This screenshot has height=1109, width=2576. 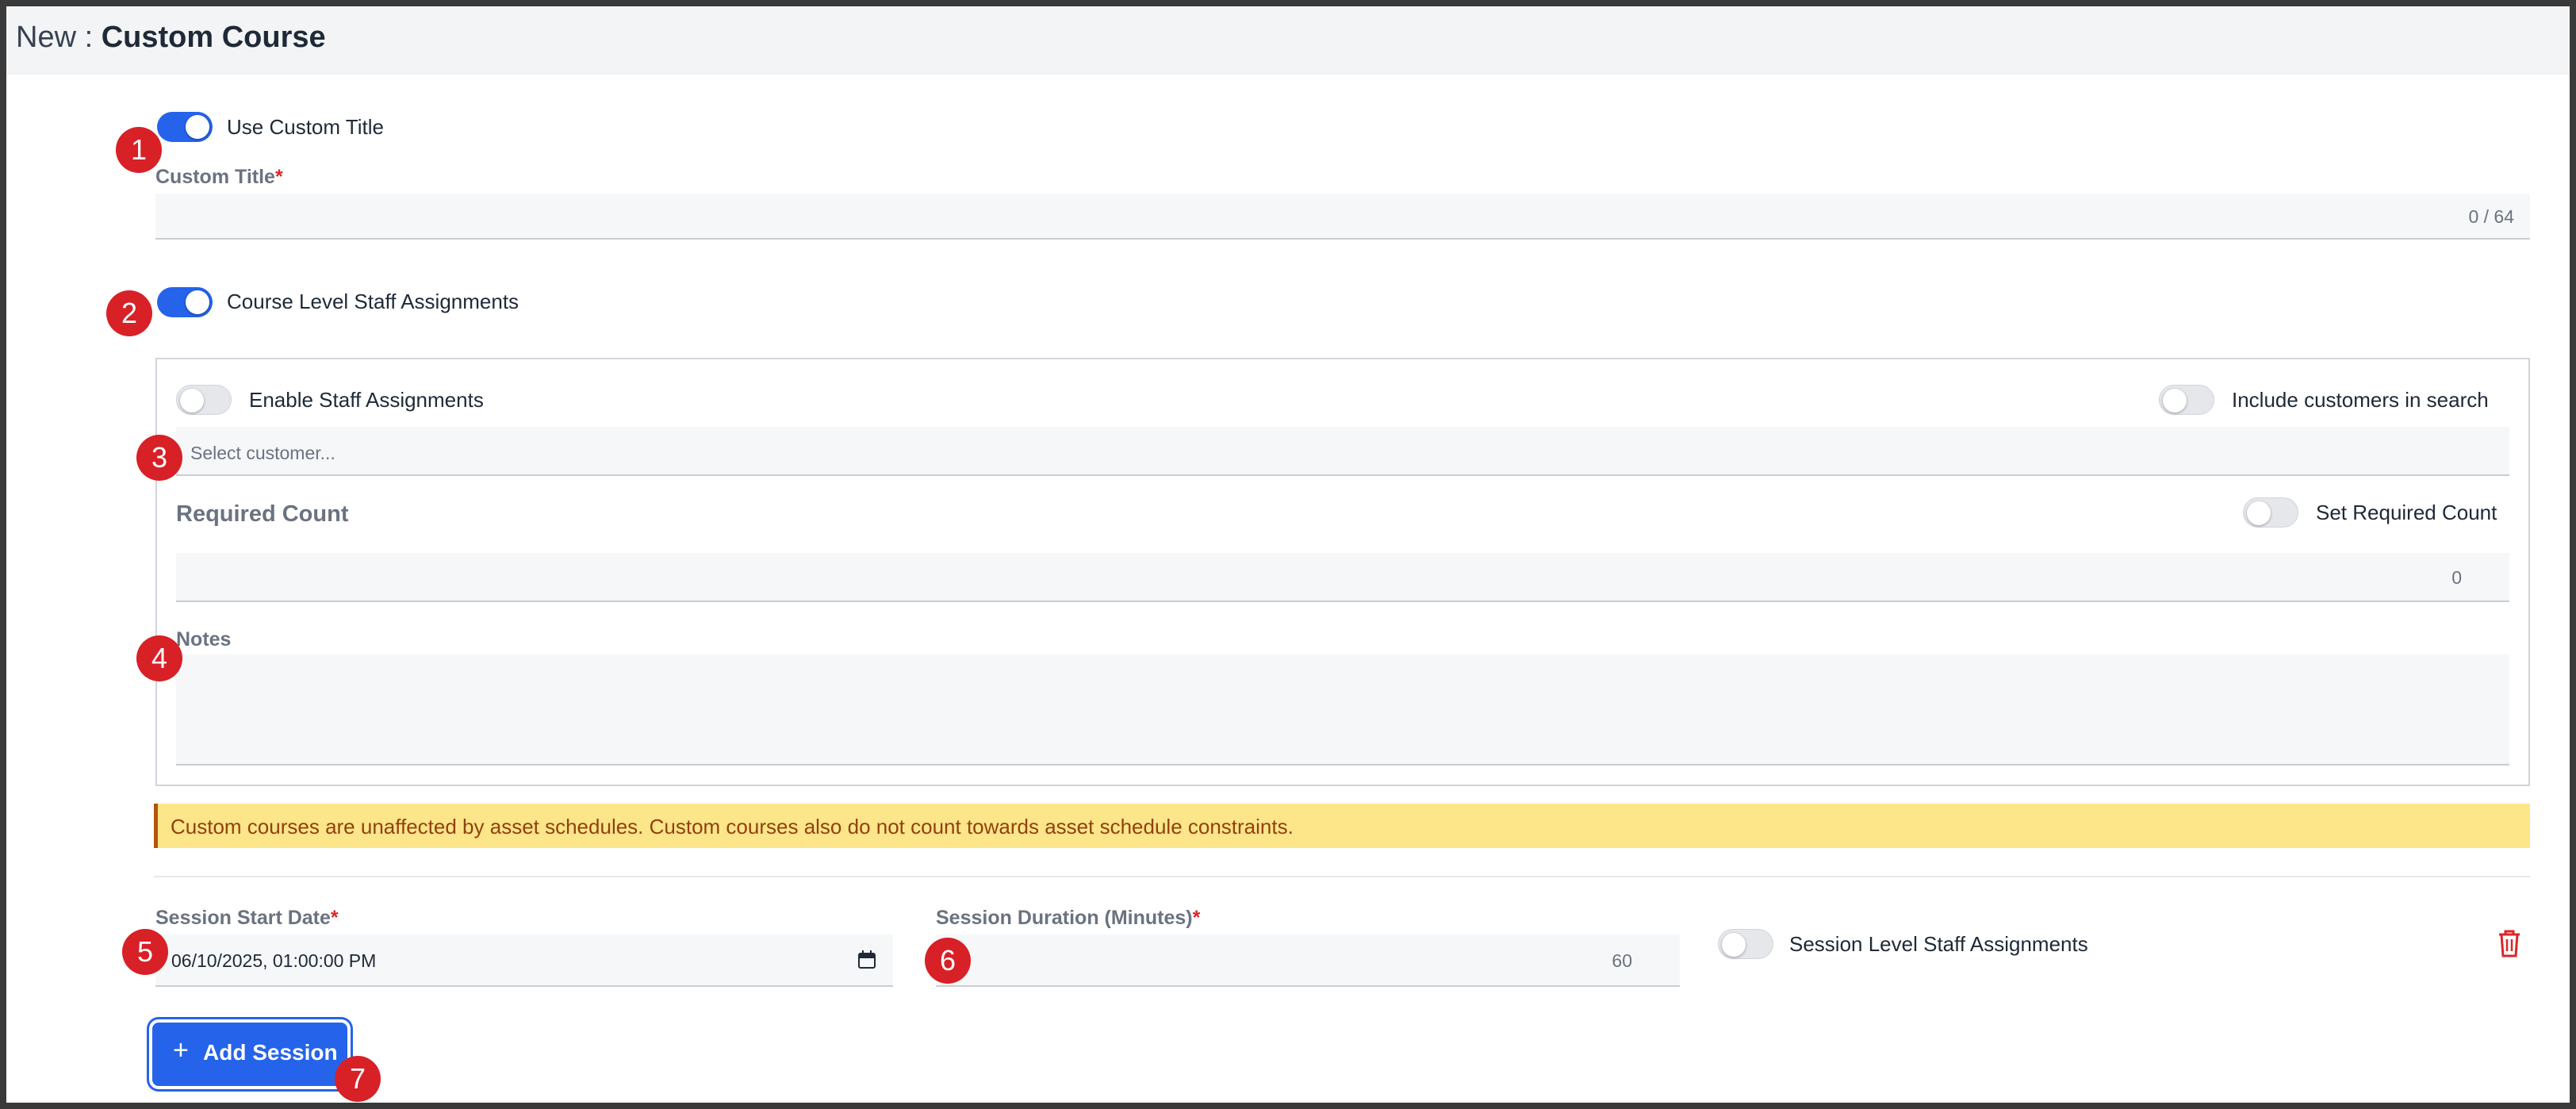 What do you see at coordinates (1938, 944) in the screenshot?
I see `session-staff-label: Session Level Staff Assignments` at bounding box center [1938, 944].